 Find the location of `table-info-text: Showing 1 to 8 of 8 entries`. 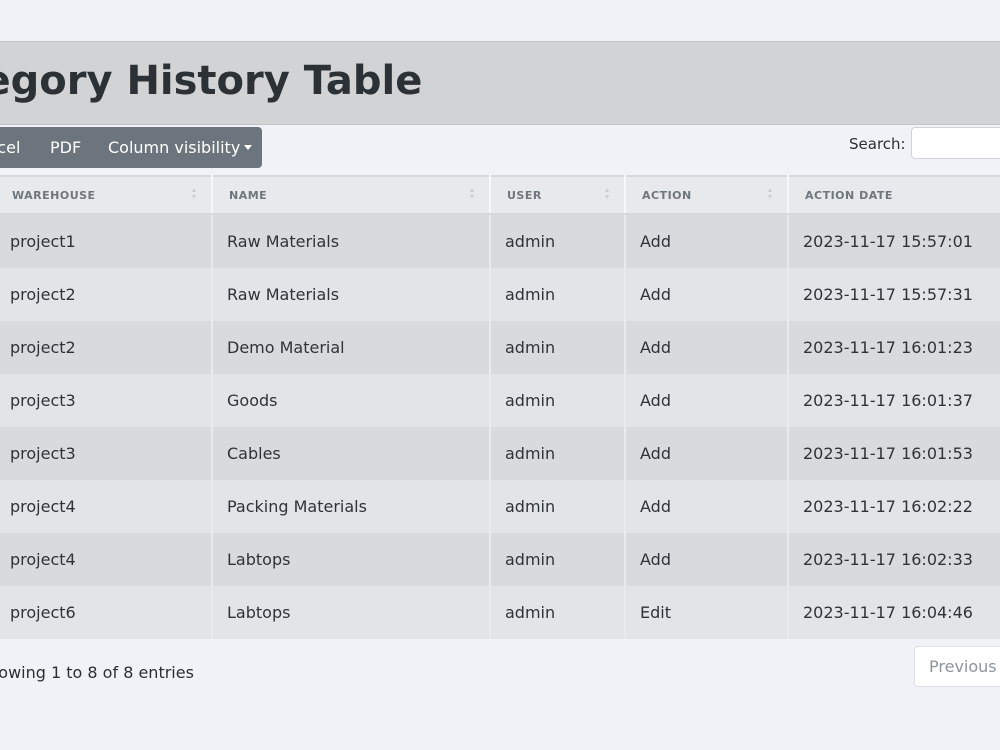

table-info-text: Showing 1 to 8 of 8 entries is located at coordinates (97, 672).